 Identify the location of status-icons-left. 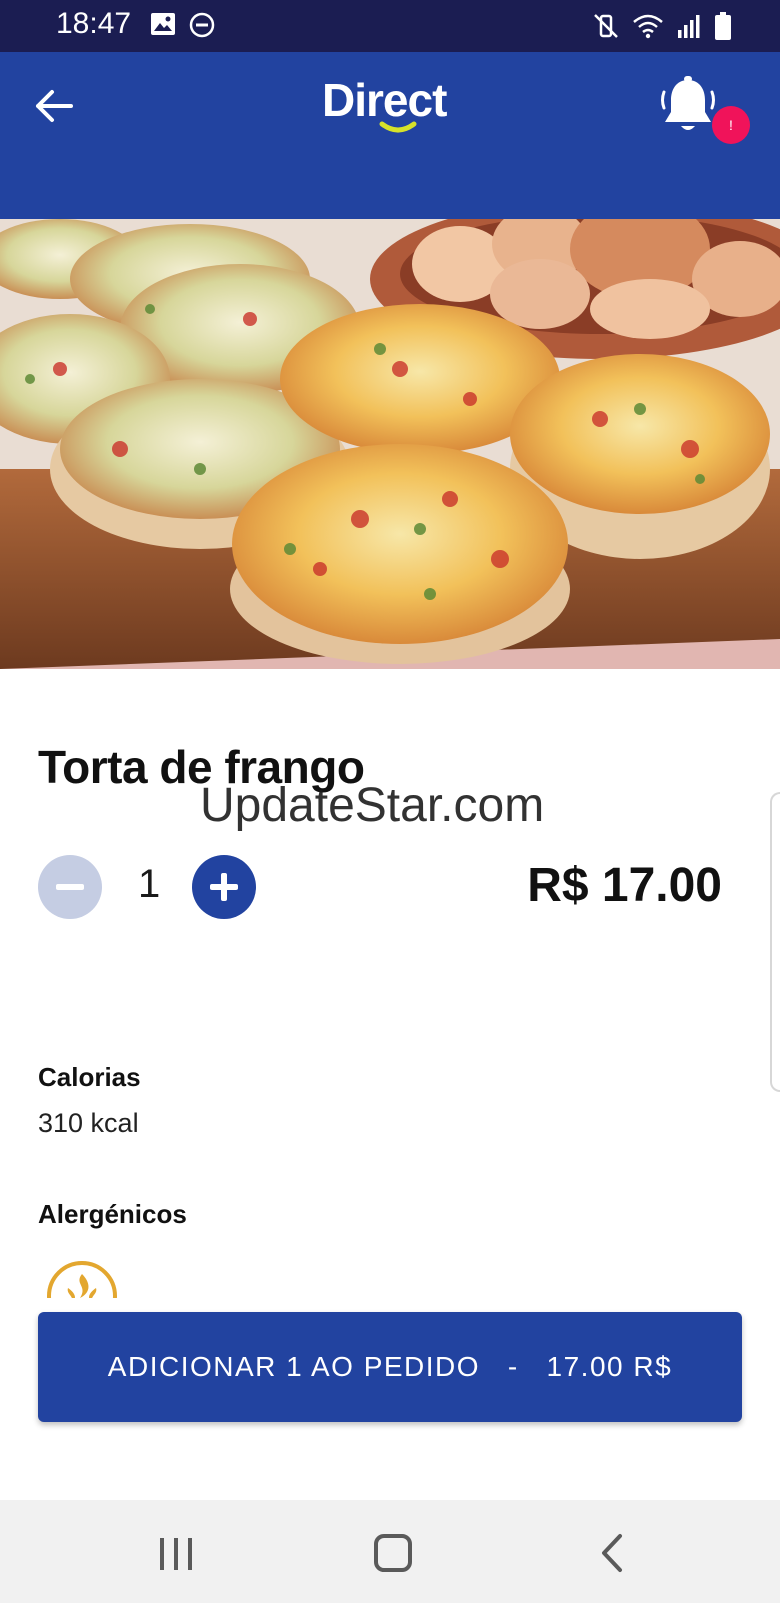
(183, 25).